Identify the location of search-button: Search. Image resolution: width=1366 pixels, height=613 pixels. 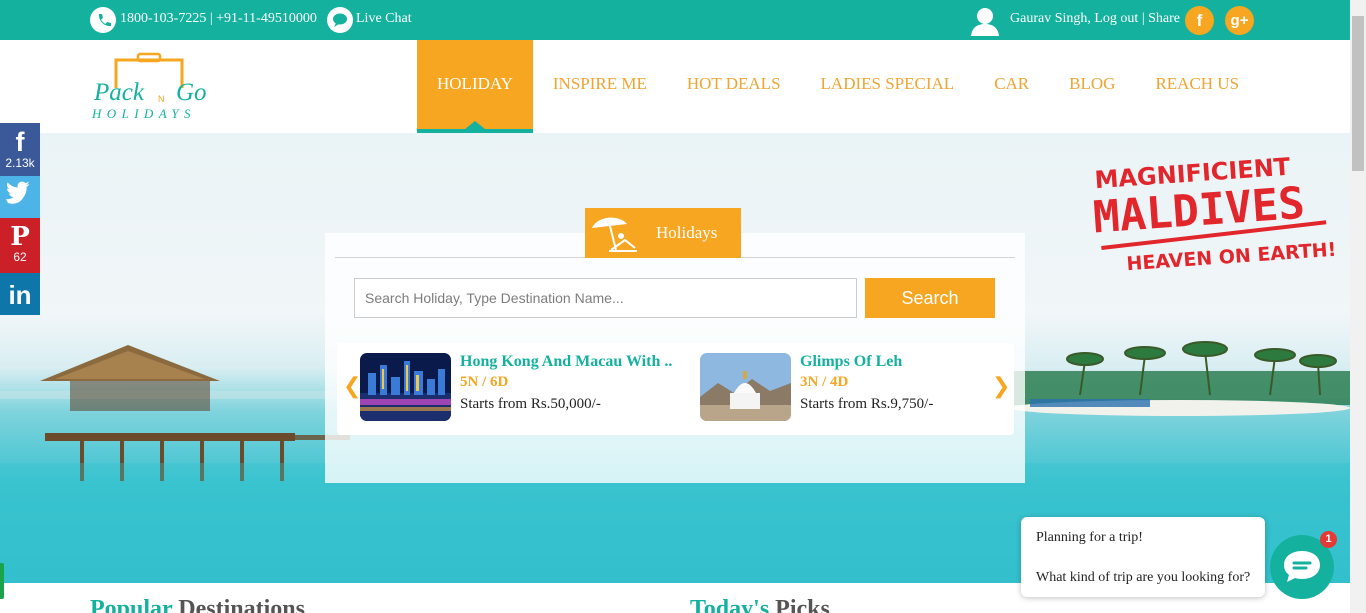
(930, 298).